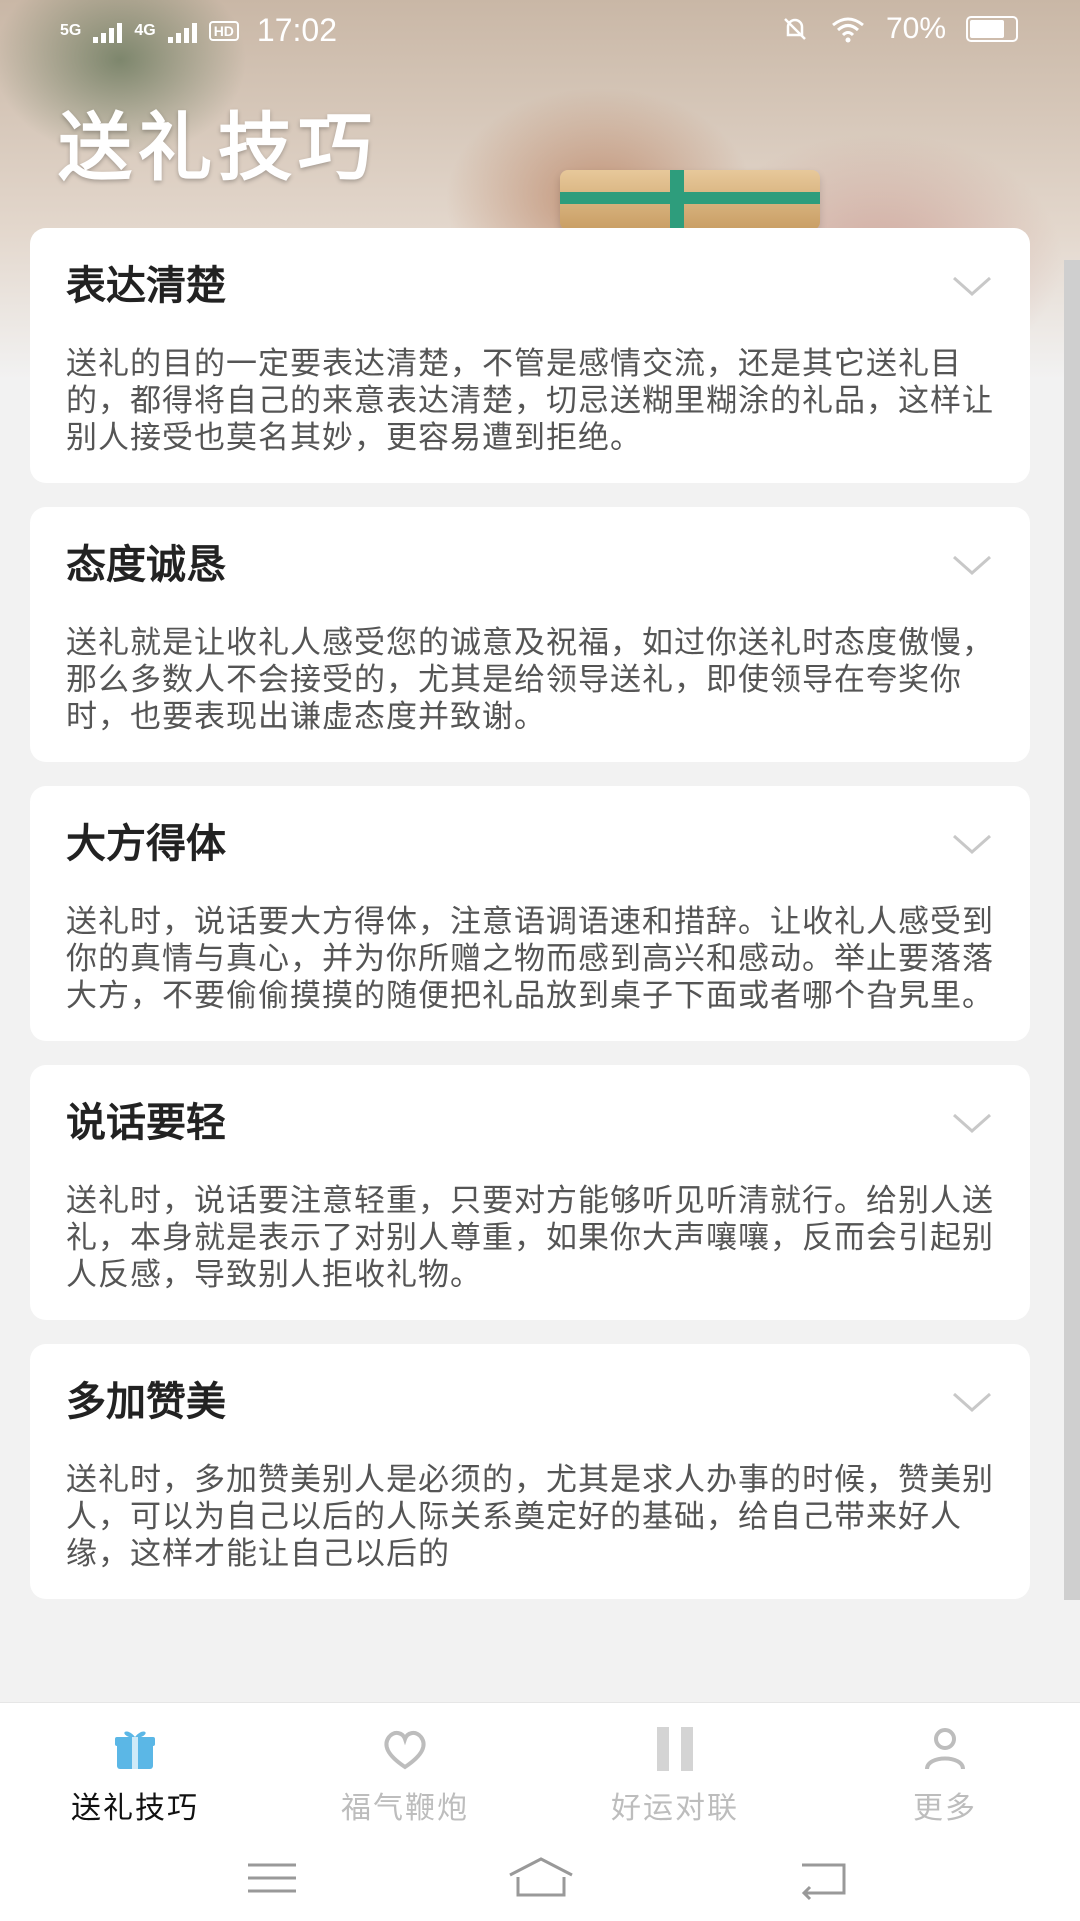  I want to click on back-icon, so click(822, 1878).